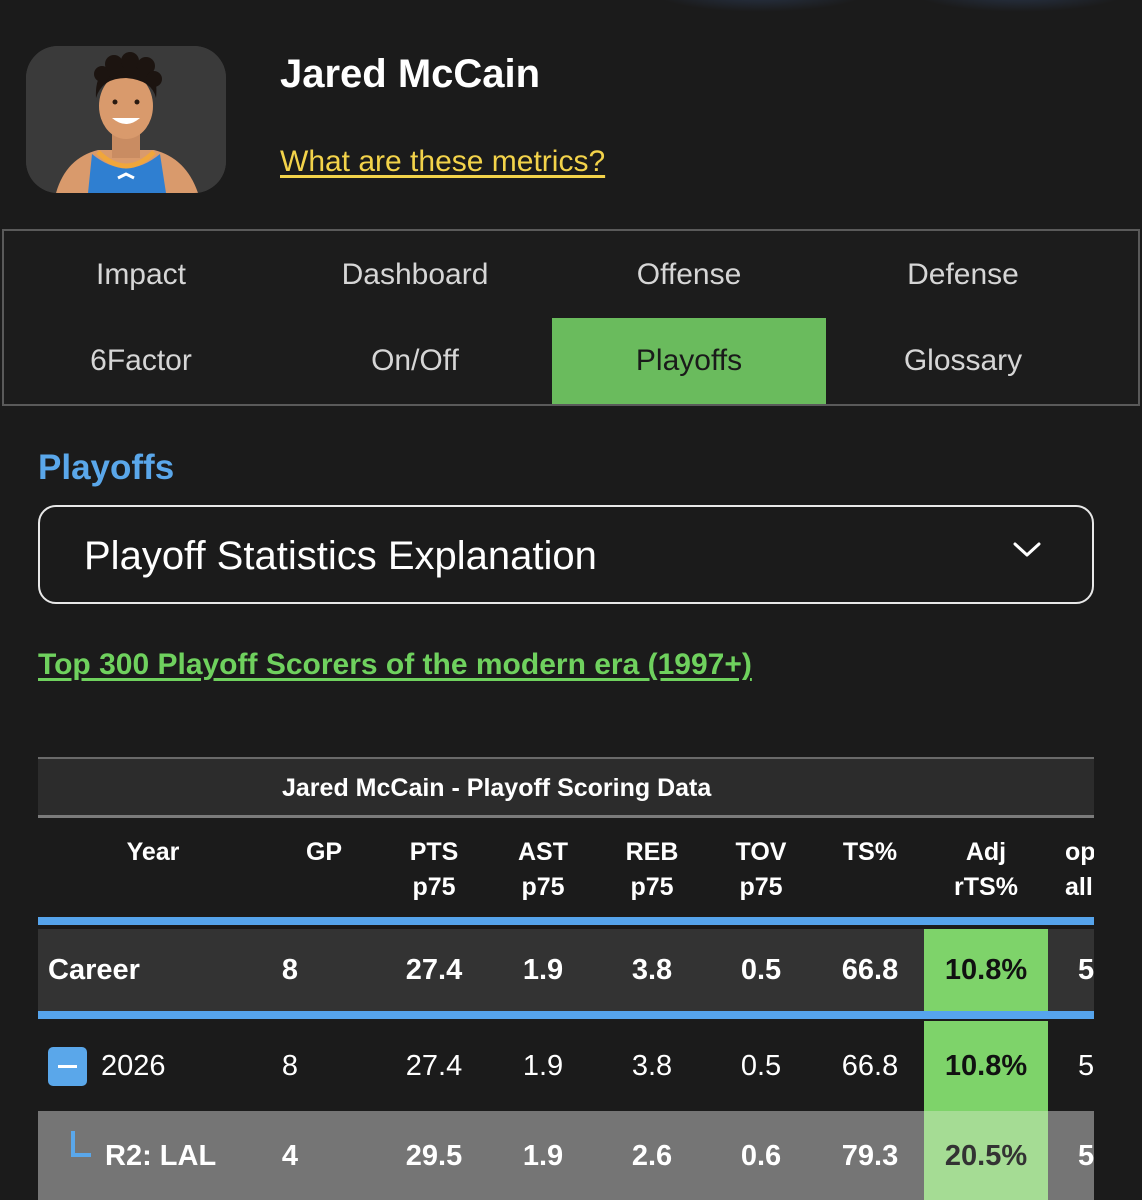 Image resolution: width=1142 pixels, height=1200 pixels. Describe the element at coordinates (761, 887) in the screenshot. I see `header-tov-line2: p75` at that location.